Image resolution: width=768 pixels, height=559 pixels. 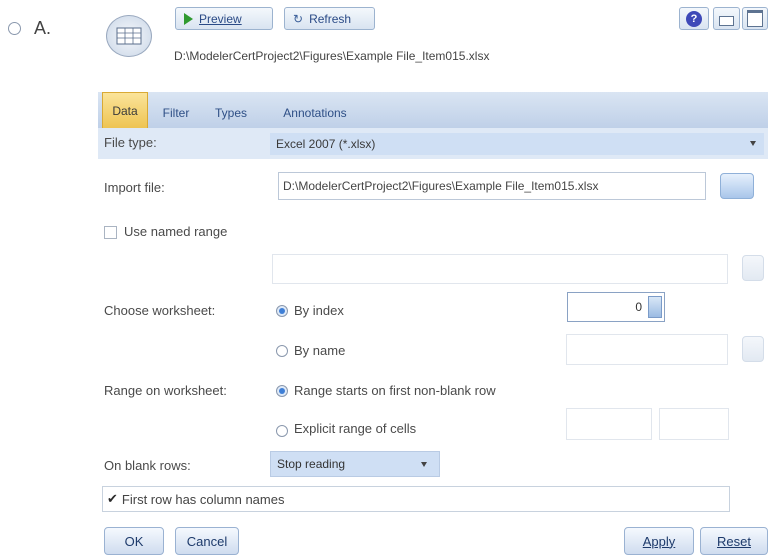 I want to click on range-first-nonblank-radio, so click(x=282, y=391).